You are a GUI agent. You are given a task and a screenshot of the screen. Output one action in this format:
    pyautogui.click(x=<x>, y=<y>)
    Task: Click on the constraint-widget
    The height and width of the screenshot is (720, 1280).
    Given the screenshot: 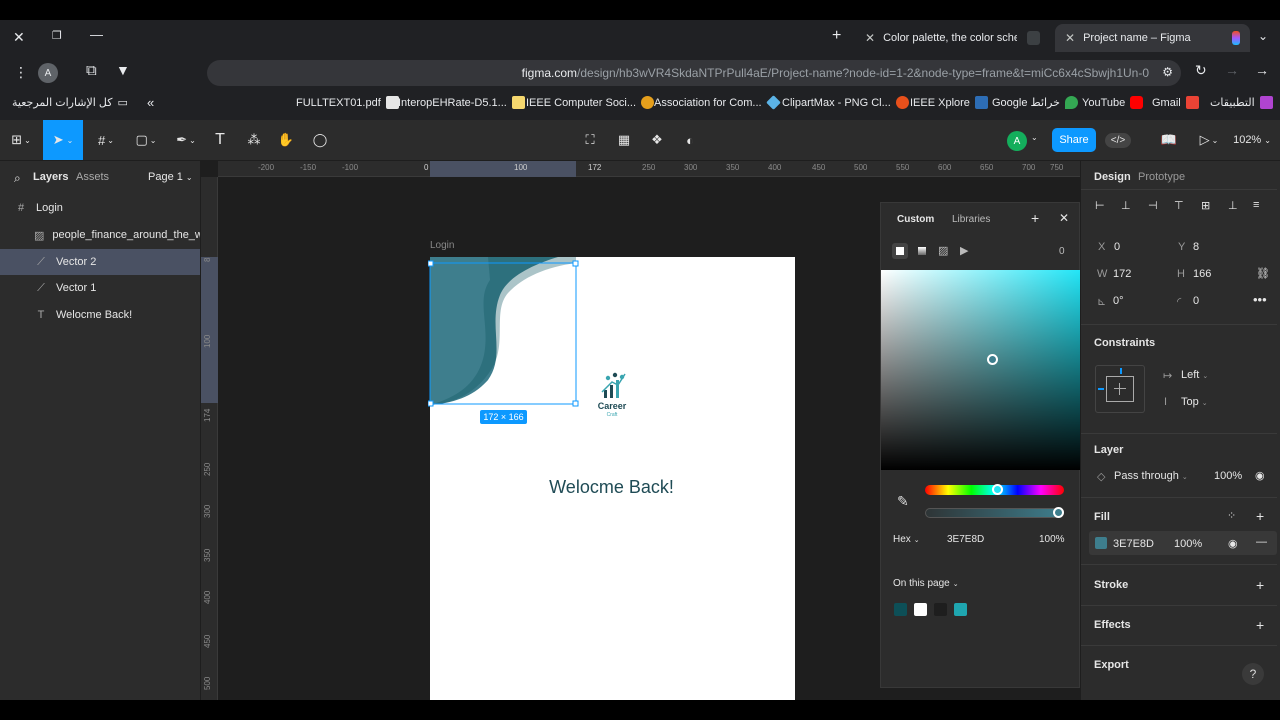 What is the action you would take?
    pyautogui.click(x=1120, y=389)
    